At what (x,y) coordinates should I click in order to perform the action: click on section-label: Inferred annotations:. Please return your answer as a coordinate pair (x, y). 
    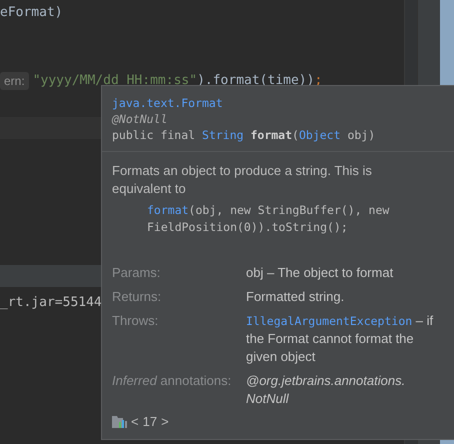
    Looking at the image, I should click on (172, 381).